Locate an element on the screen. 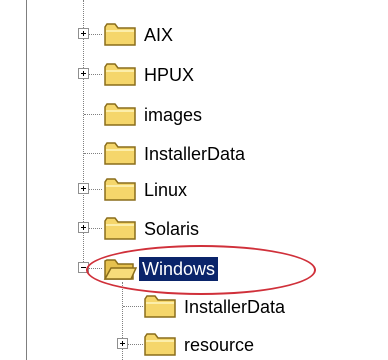  tree-item-label: images is located at coordinates (173, 115).